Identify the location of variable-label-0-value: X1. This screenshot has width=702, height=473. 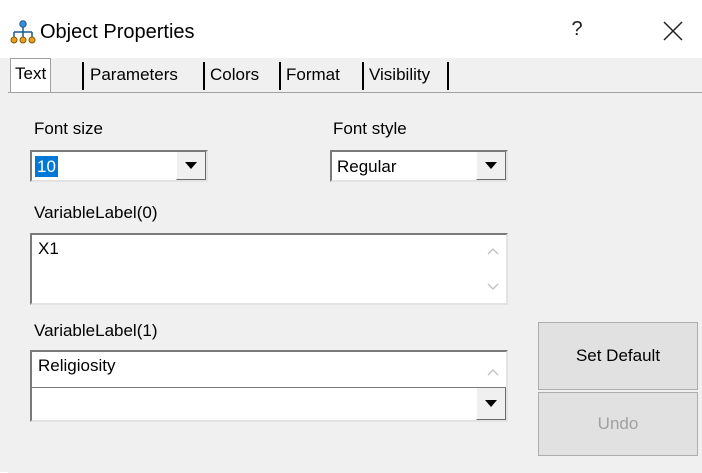
(48, 248).